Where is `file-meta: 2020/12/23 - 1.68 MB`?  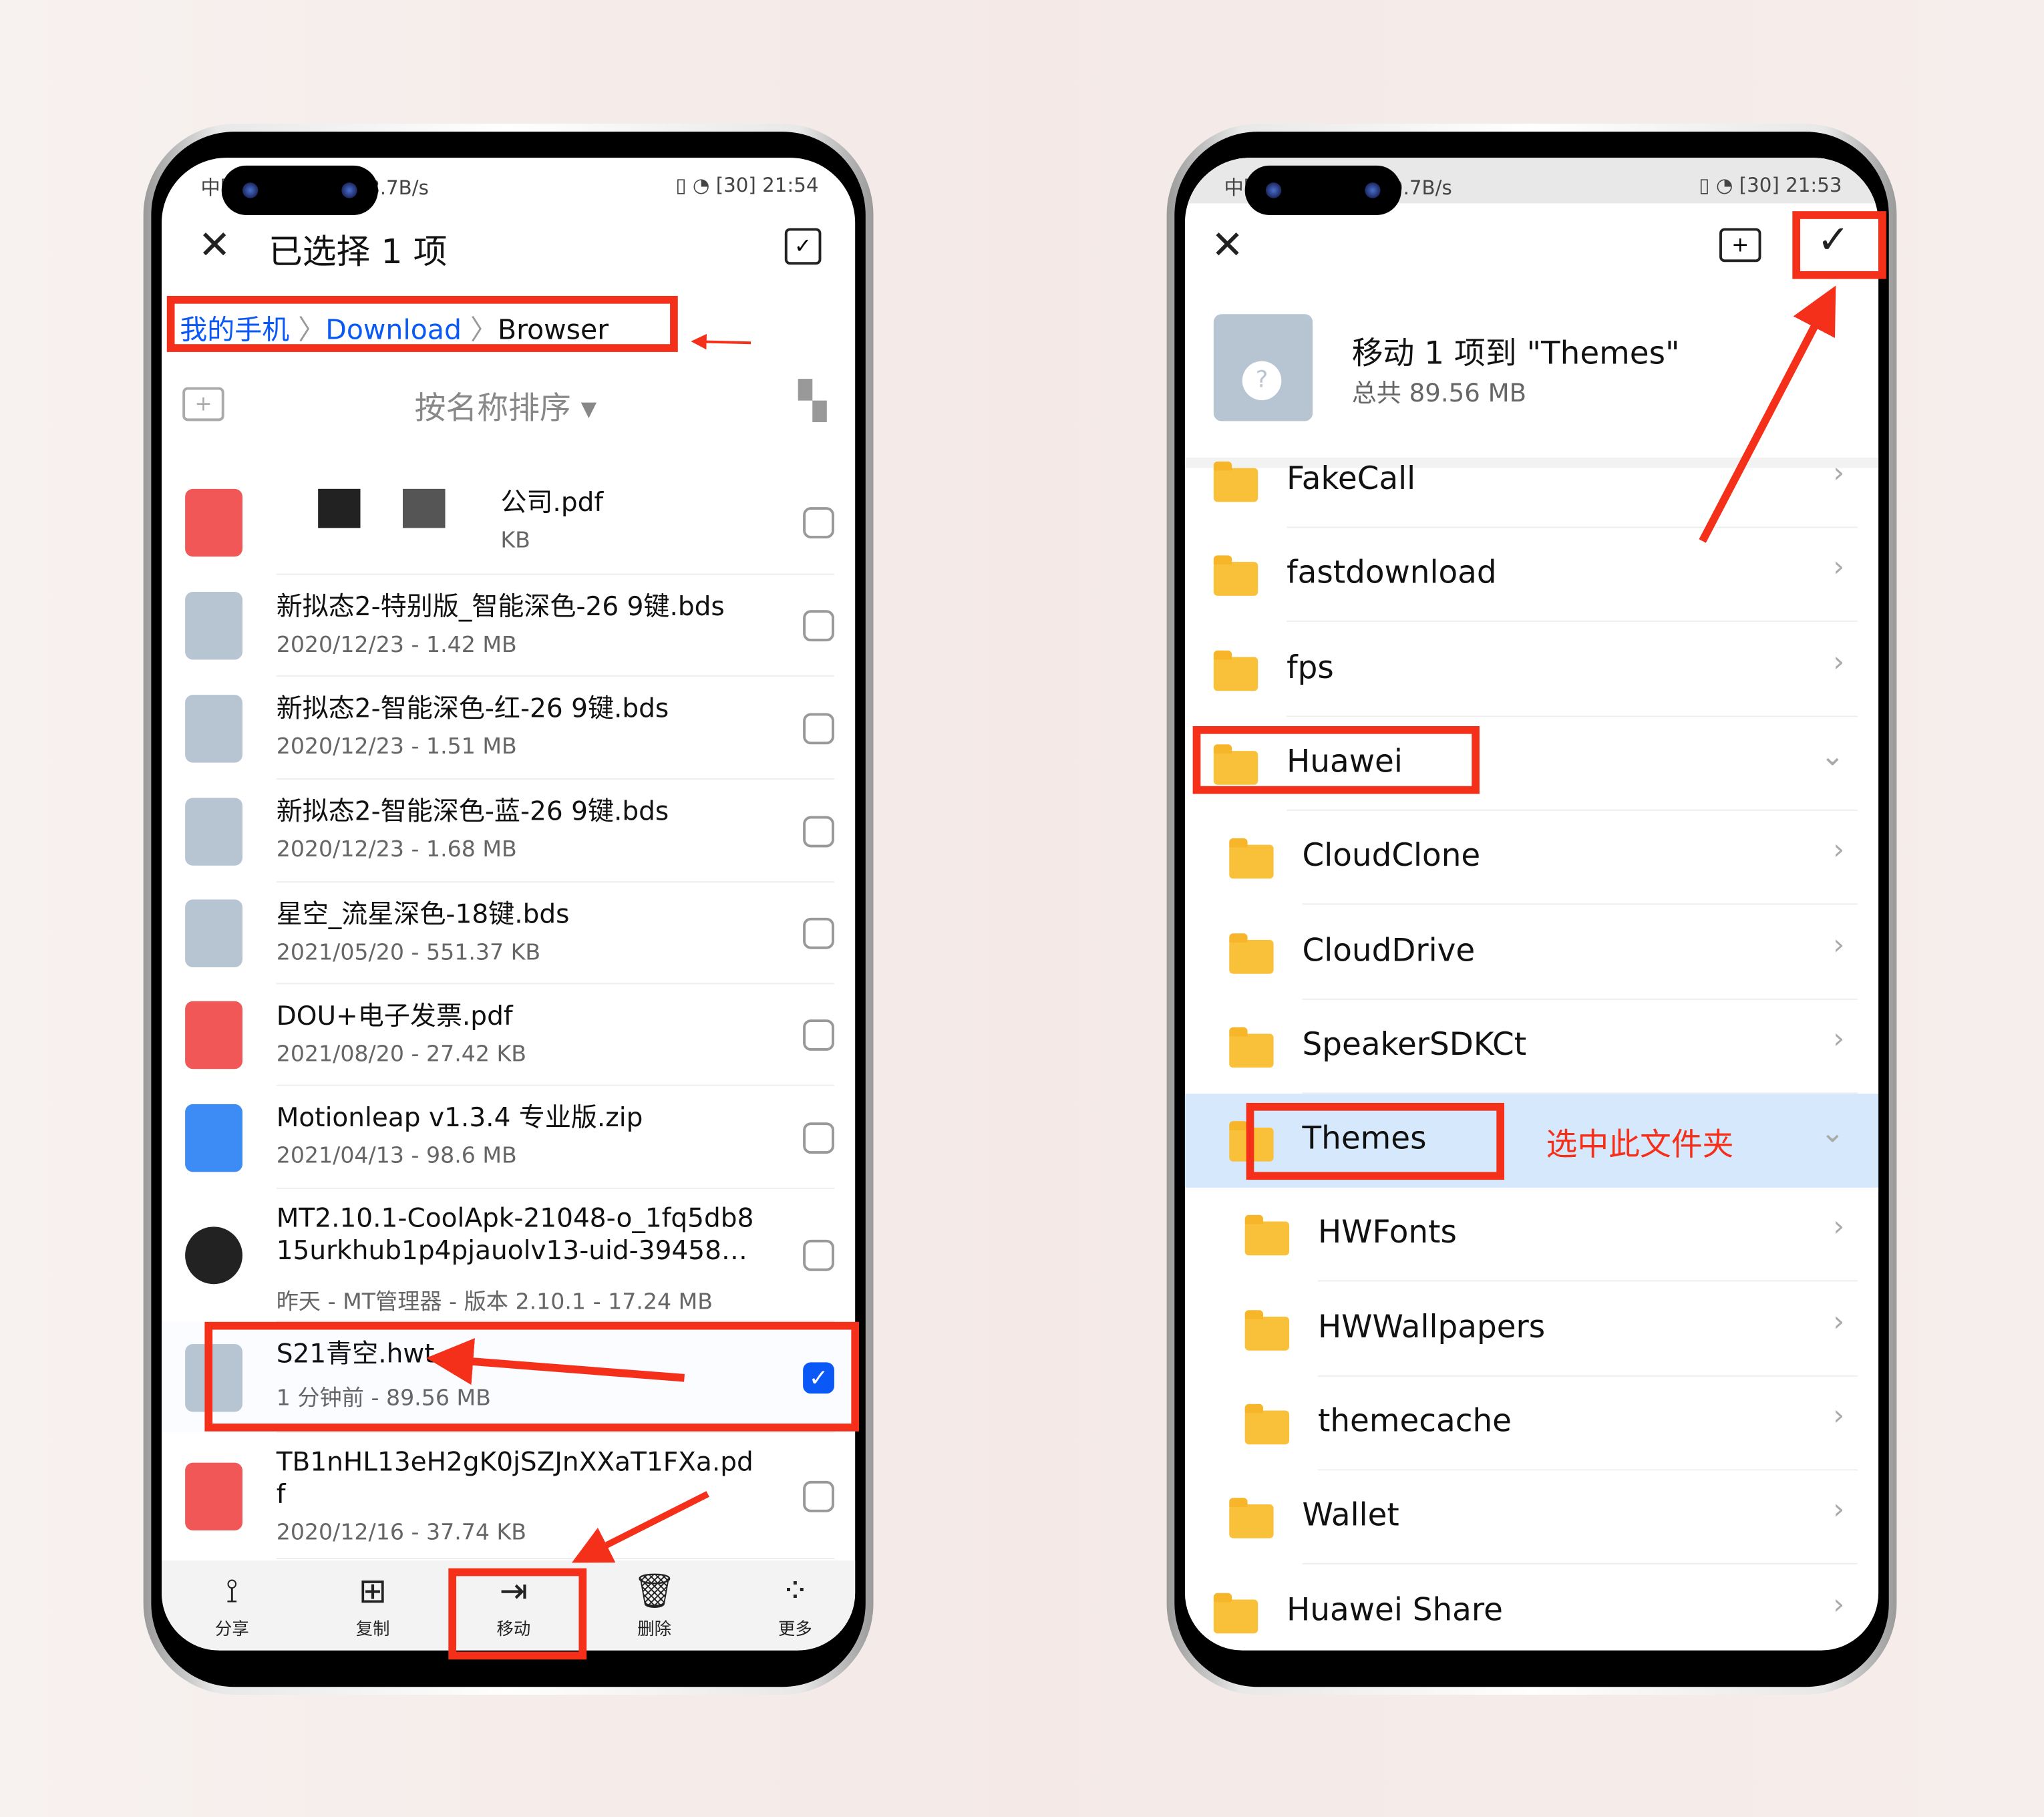 file-meta: 2020/12/23 - 1.68 MB is located at coordinates (396, 849).